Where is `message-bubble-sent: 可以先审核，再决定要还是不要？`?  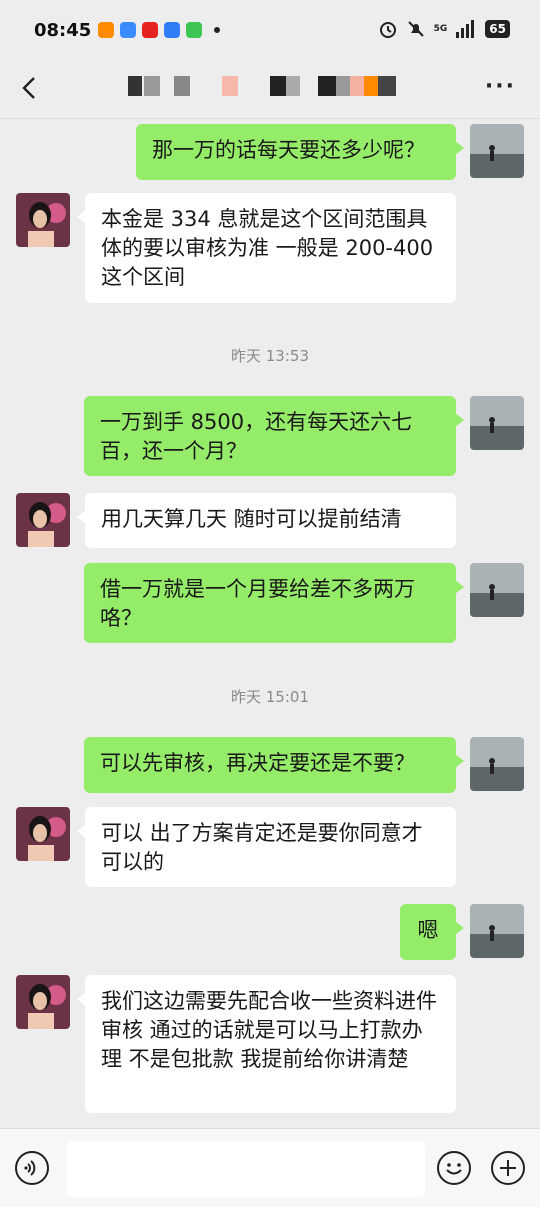
message-bubble-sent: 可以先审核，再决定要还是不要？ is located at coordinates (274, 765).